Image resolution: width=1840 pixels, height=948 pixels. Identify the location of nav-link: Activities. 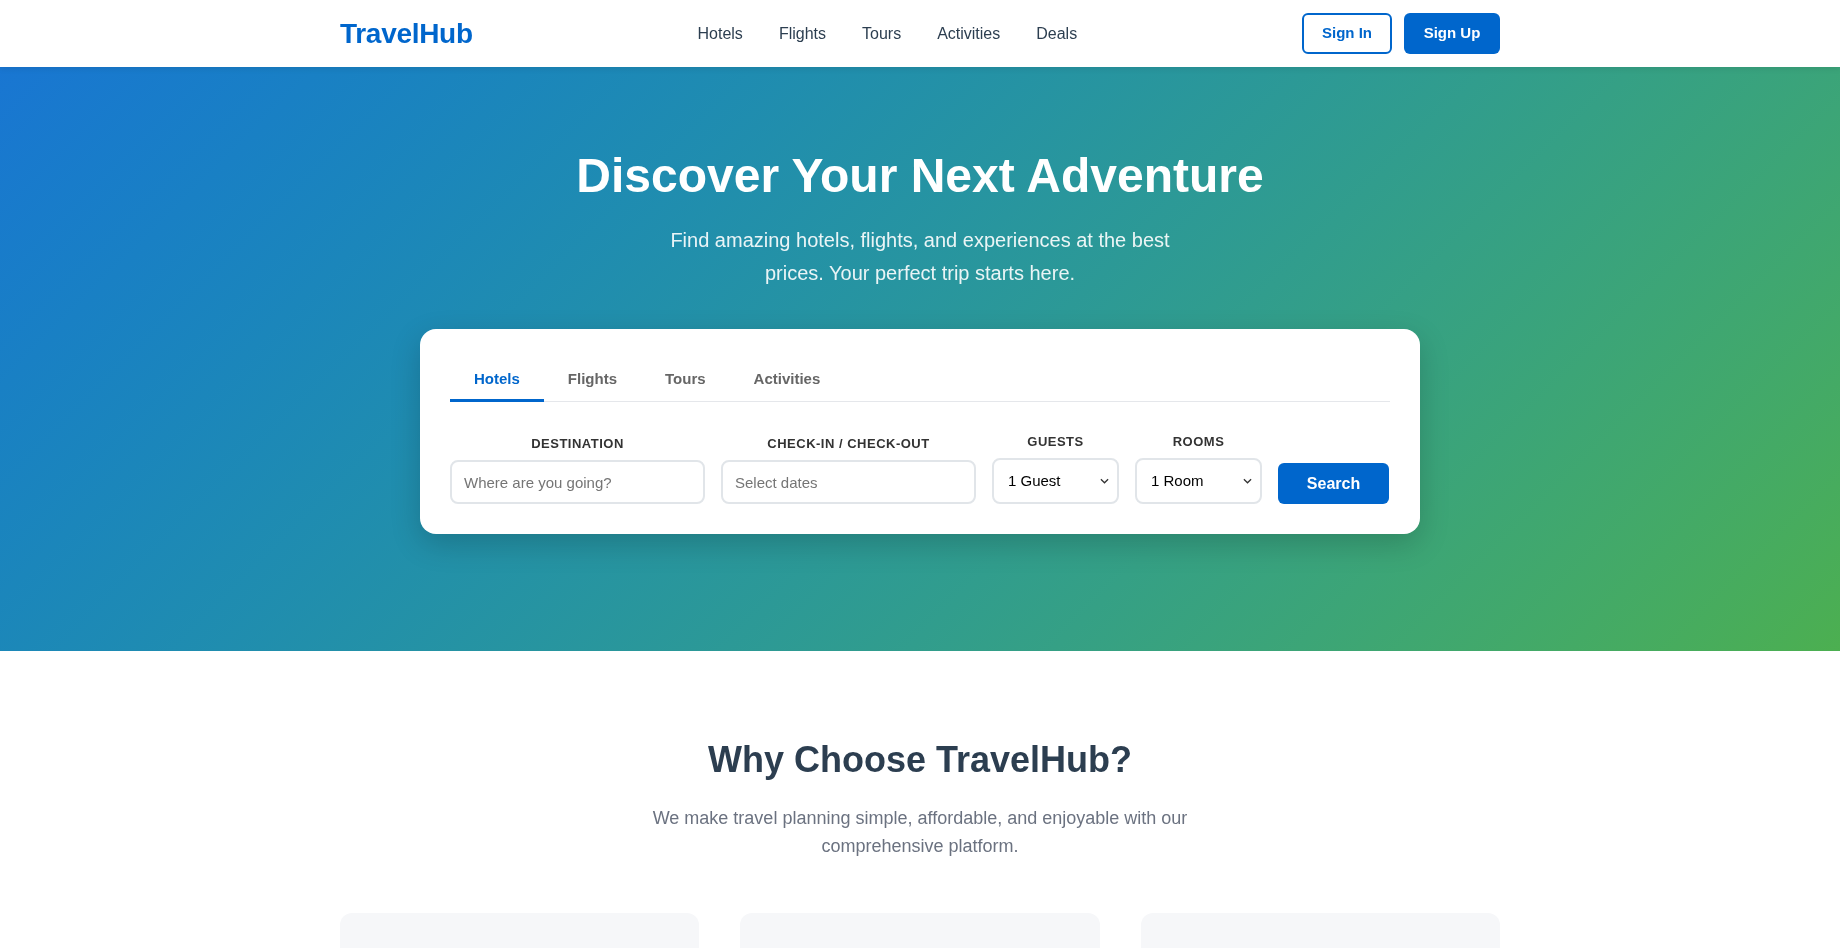
(969, 33).